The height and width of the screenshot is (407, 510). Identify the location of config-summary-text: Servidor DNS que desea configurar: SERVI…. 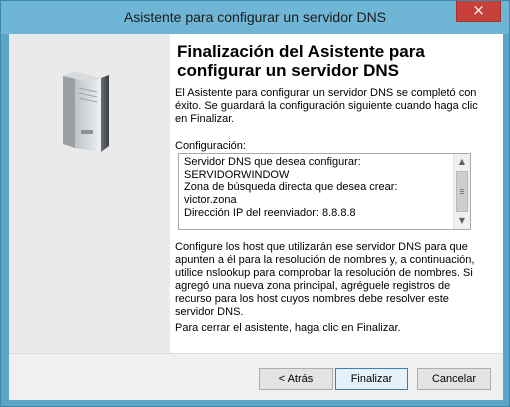
(316, 188).